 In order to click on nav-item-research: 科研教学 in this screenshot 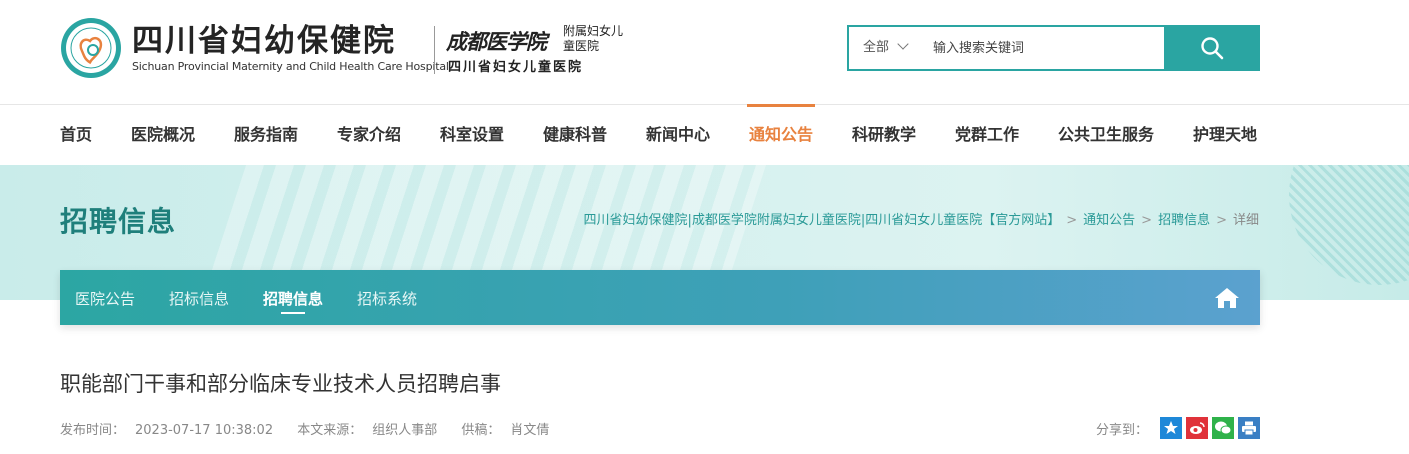, I will do `click(884, 135)`.